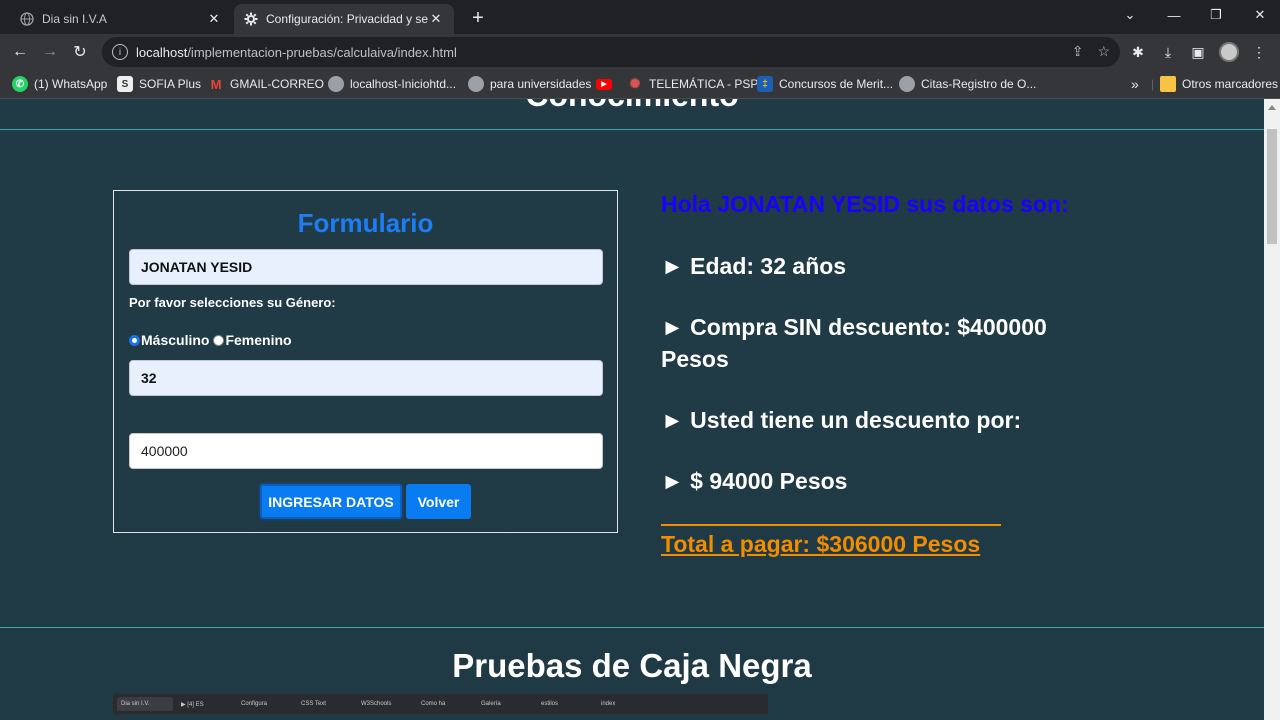  I want to click on reload-icon: ↻, so click(80, 52).